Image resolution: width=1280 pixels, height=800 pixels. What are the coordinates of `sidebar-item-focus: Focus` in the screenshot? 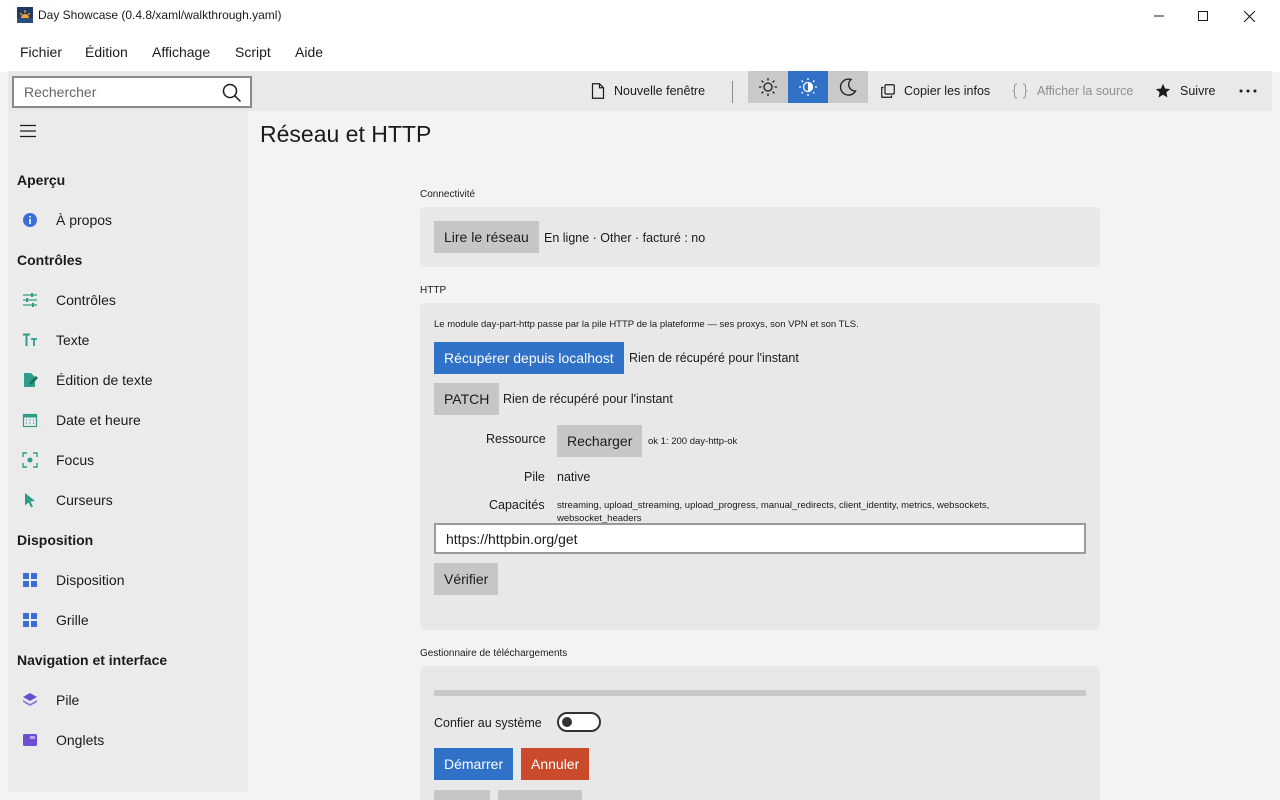 It's located at (128, 460).